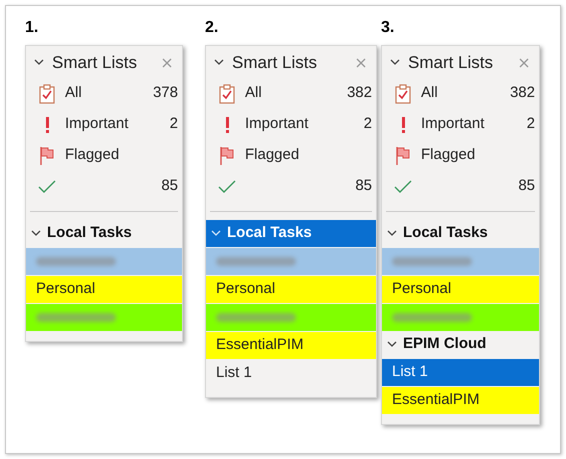 This screenshot has width=566, height=459. Describe the element at coordinates (104, 93) in the screenshot. I see `smart-list-item: All 378` at that location.